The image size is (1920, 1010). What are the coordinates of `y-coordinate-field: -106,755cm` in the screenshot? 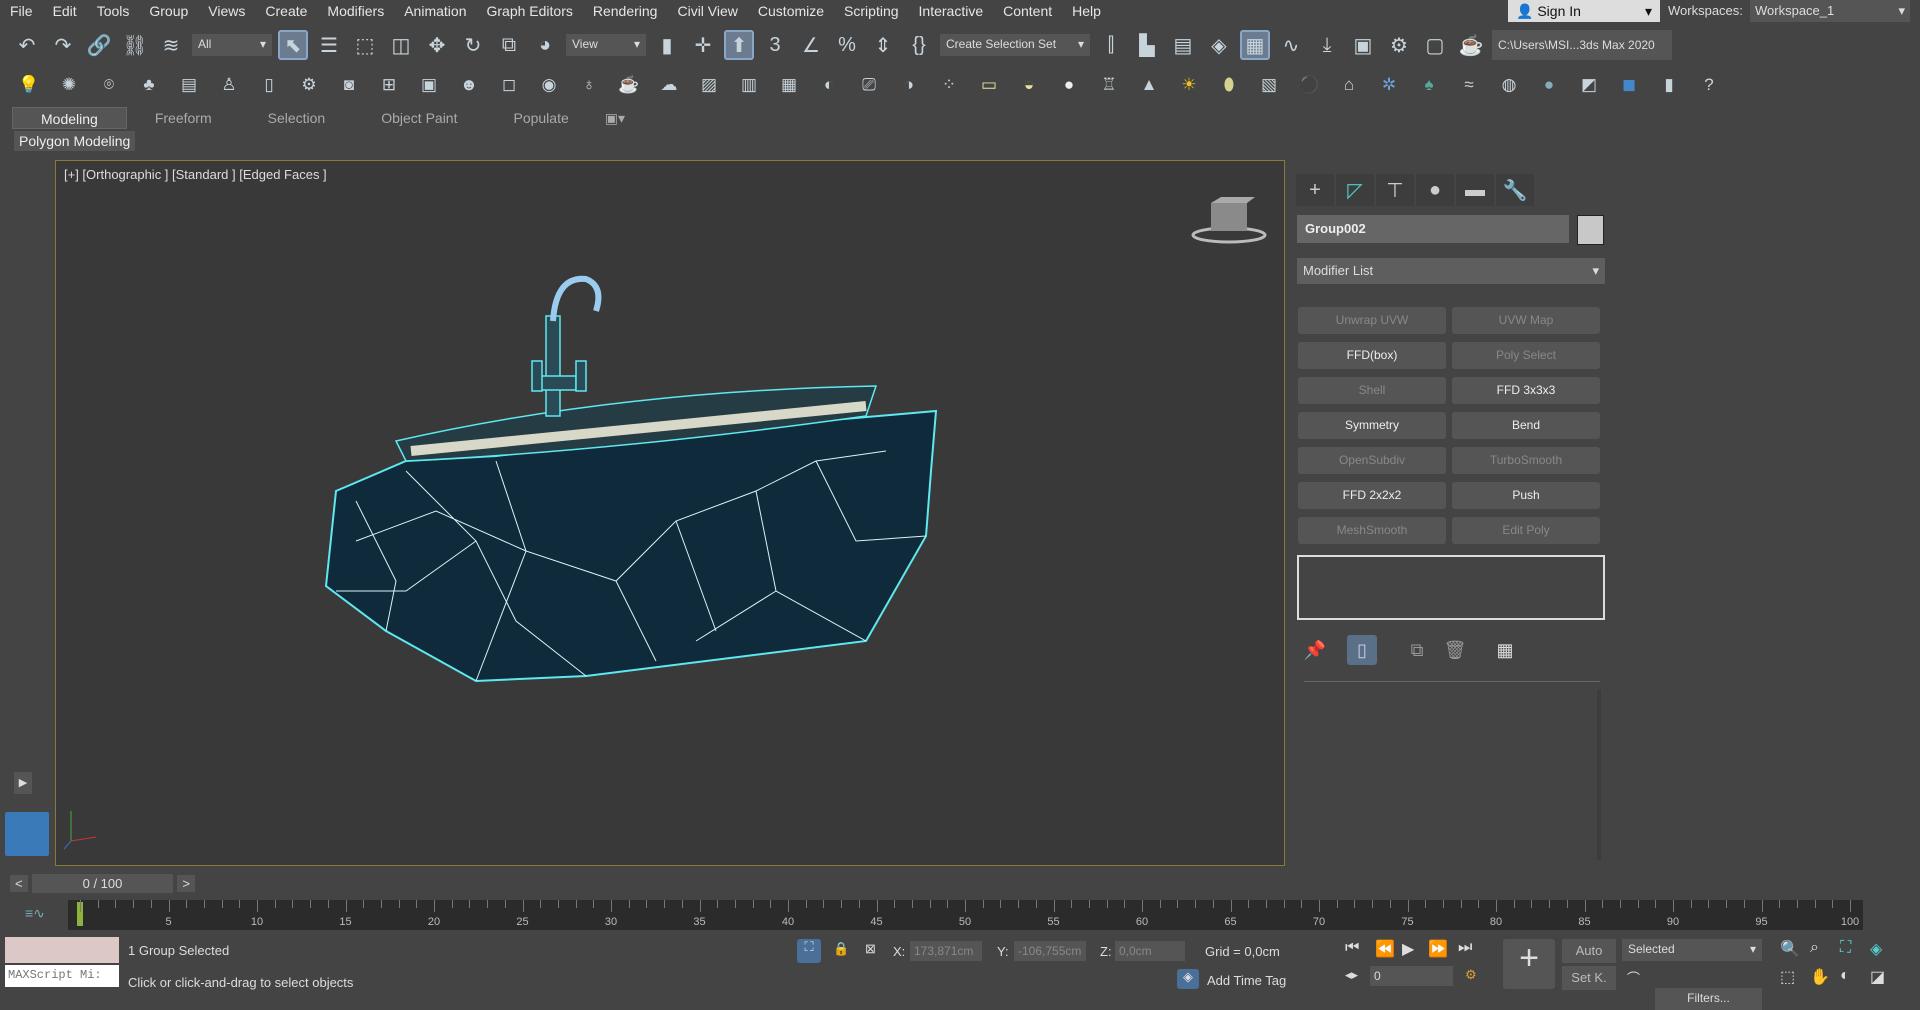 It's located at (1050, 951).